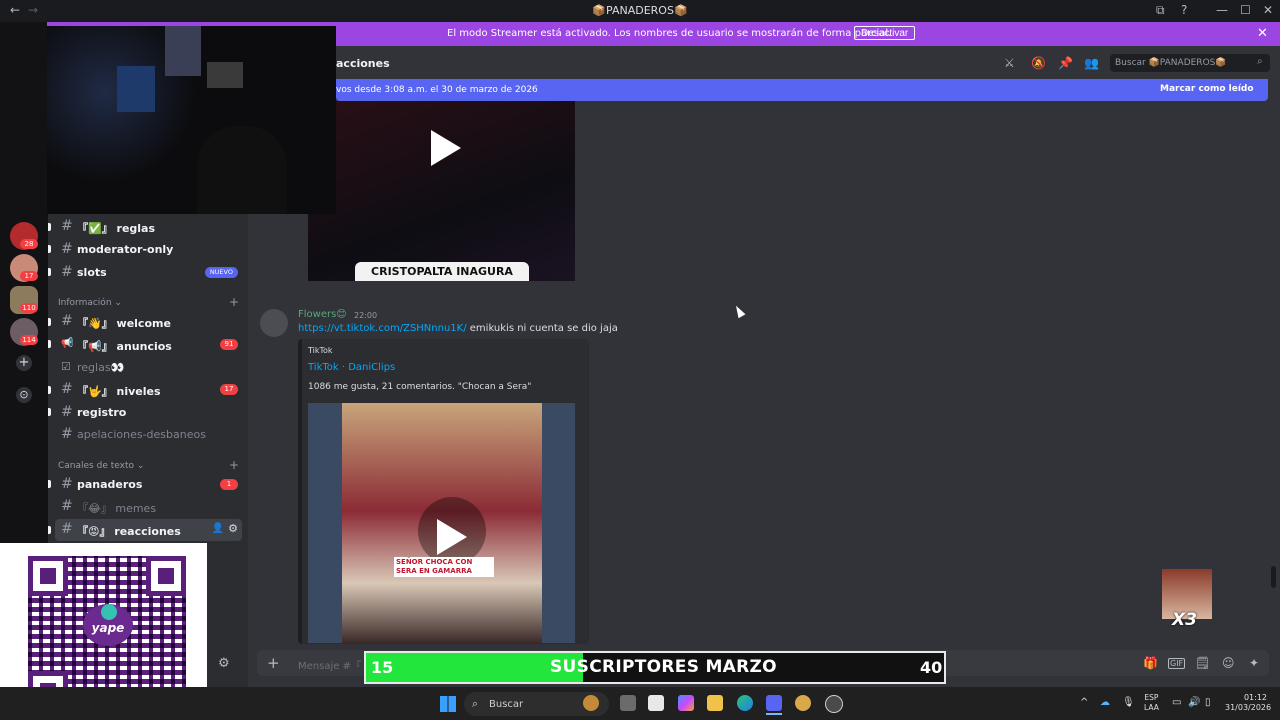 Image resolution: width=1280 pixels, height=720 pixels. I want to click on channel-reglas-rules: ☑ reglas👀, so click(148, 368).